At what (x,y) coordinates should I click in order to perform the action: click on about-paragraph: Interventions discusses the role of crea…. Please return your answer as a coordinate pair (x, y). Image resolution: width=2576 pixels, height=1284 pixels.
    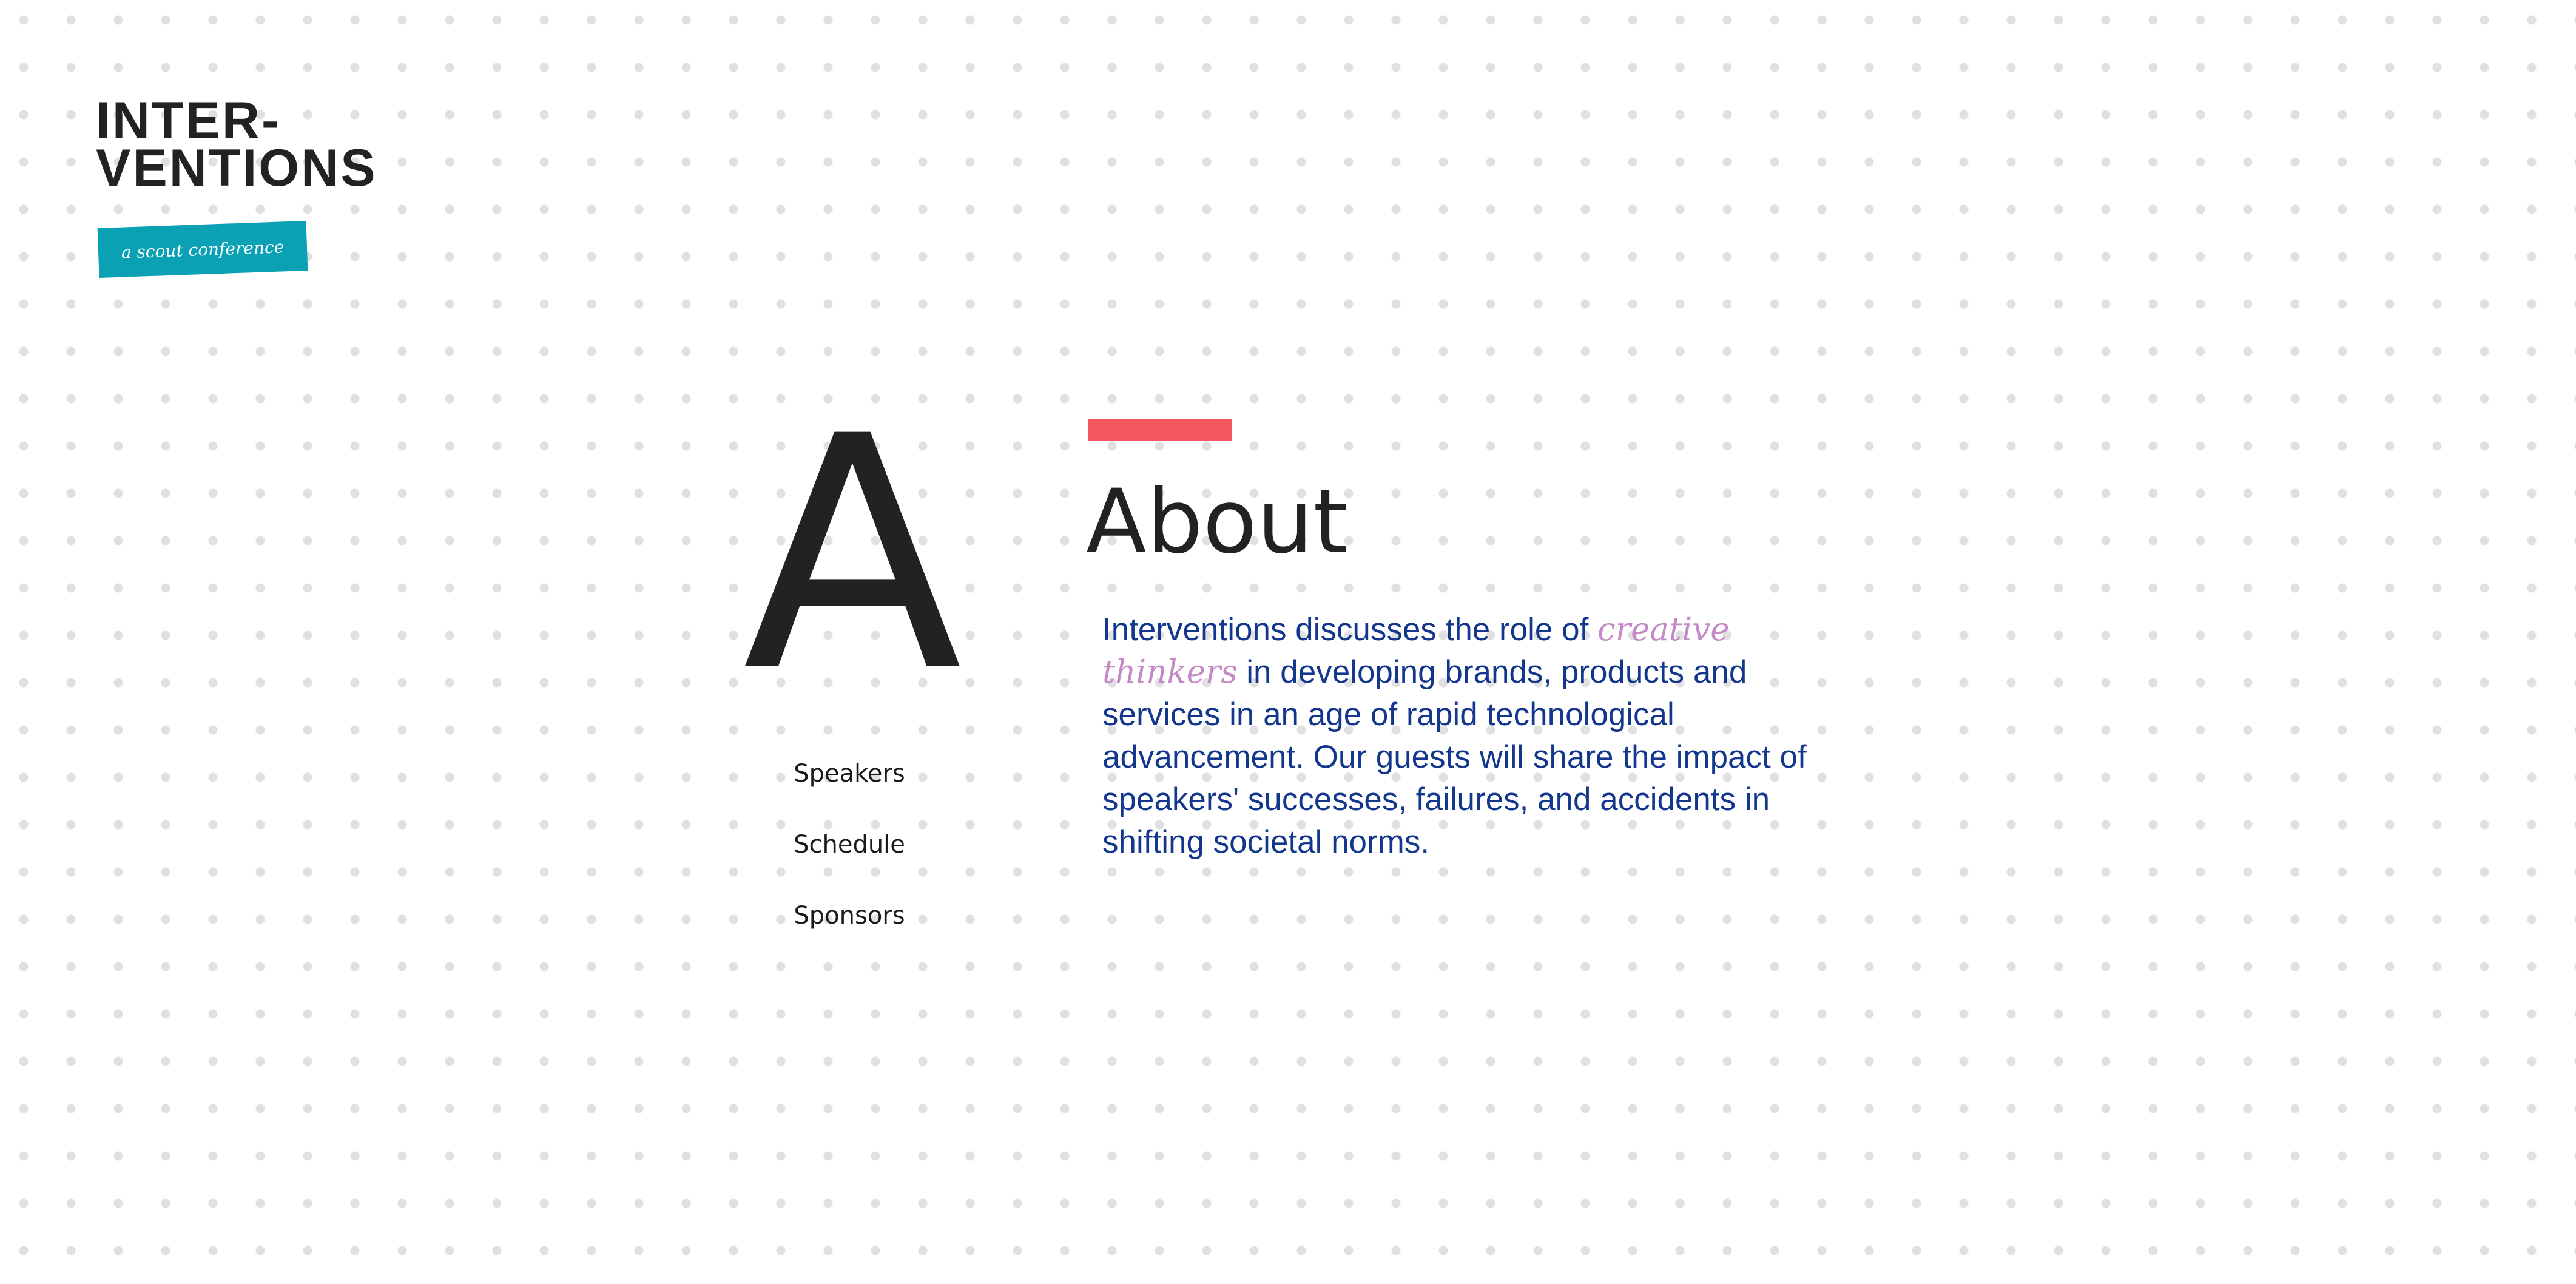
    Looking at the image, I should click on (1475, 736).